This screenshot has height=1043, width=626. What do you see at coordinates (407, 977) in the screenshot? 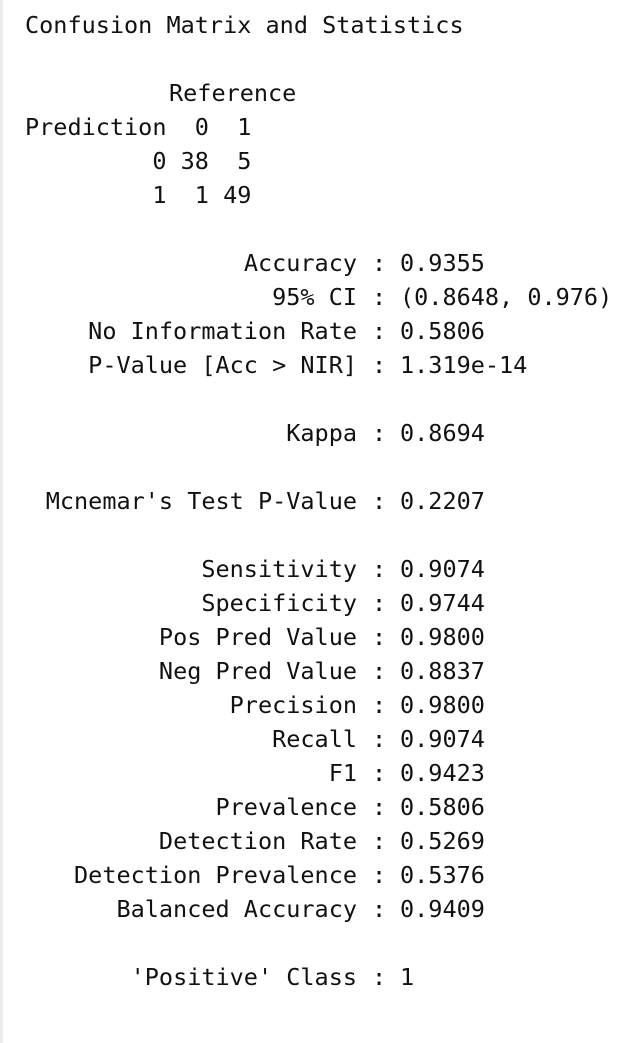
I see `stat-value: 1` at bounding box center [407, 977].